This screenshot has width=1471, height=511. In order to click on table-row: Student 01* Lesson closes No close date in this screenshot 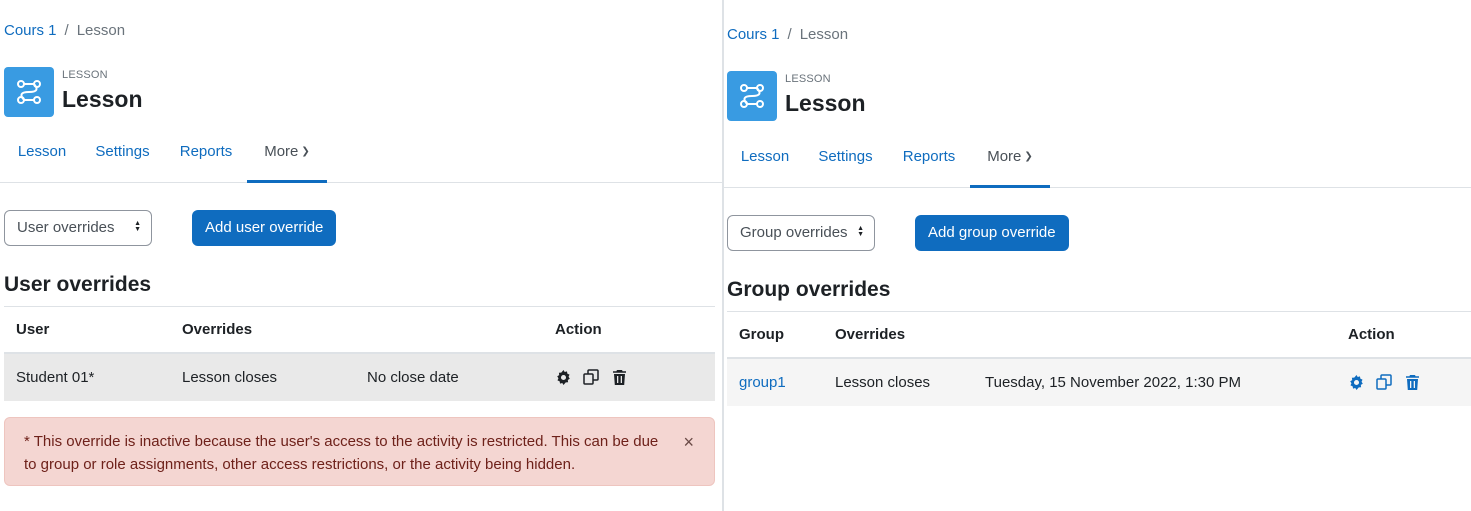, I will do `click(359, 377)`.